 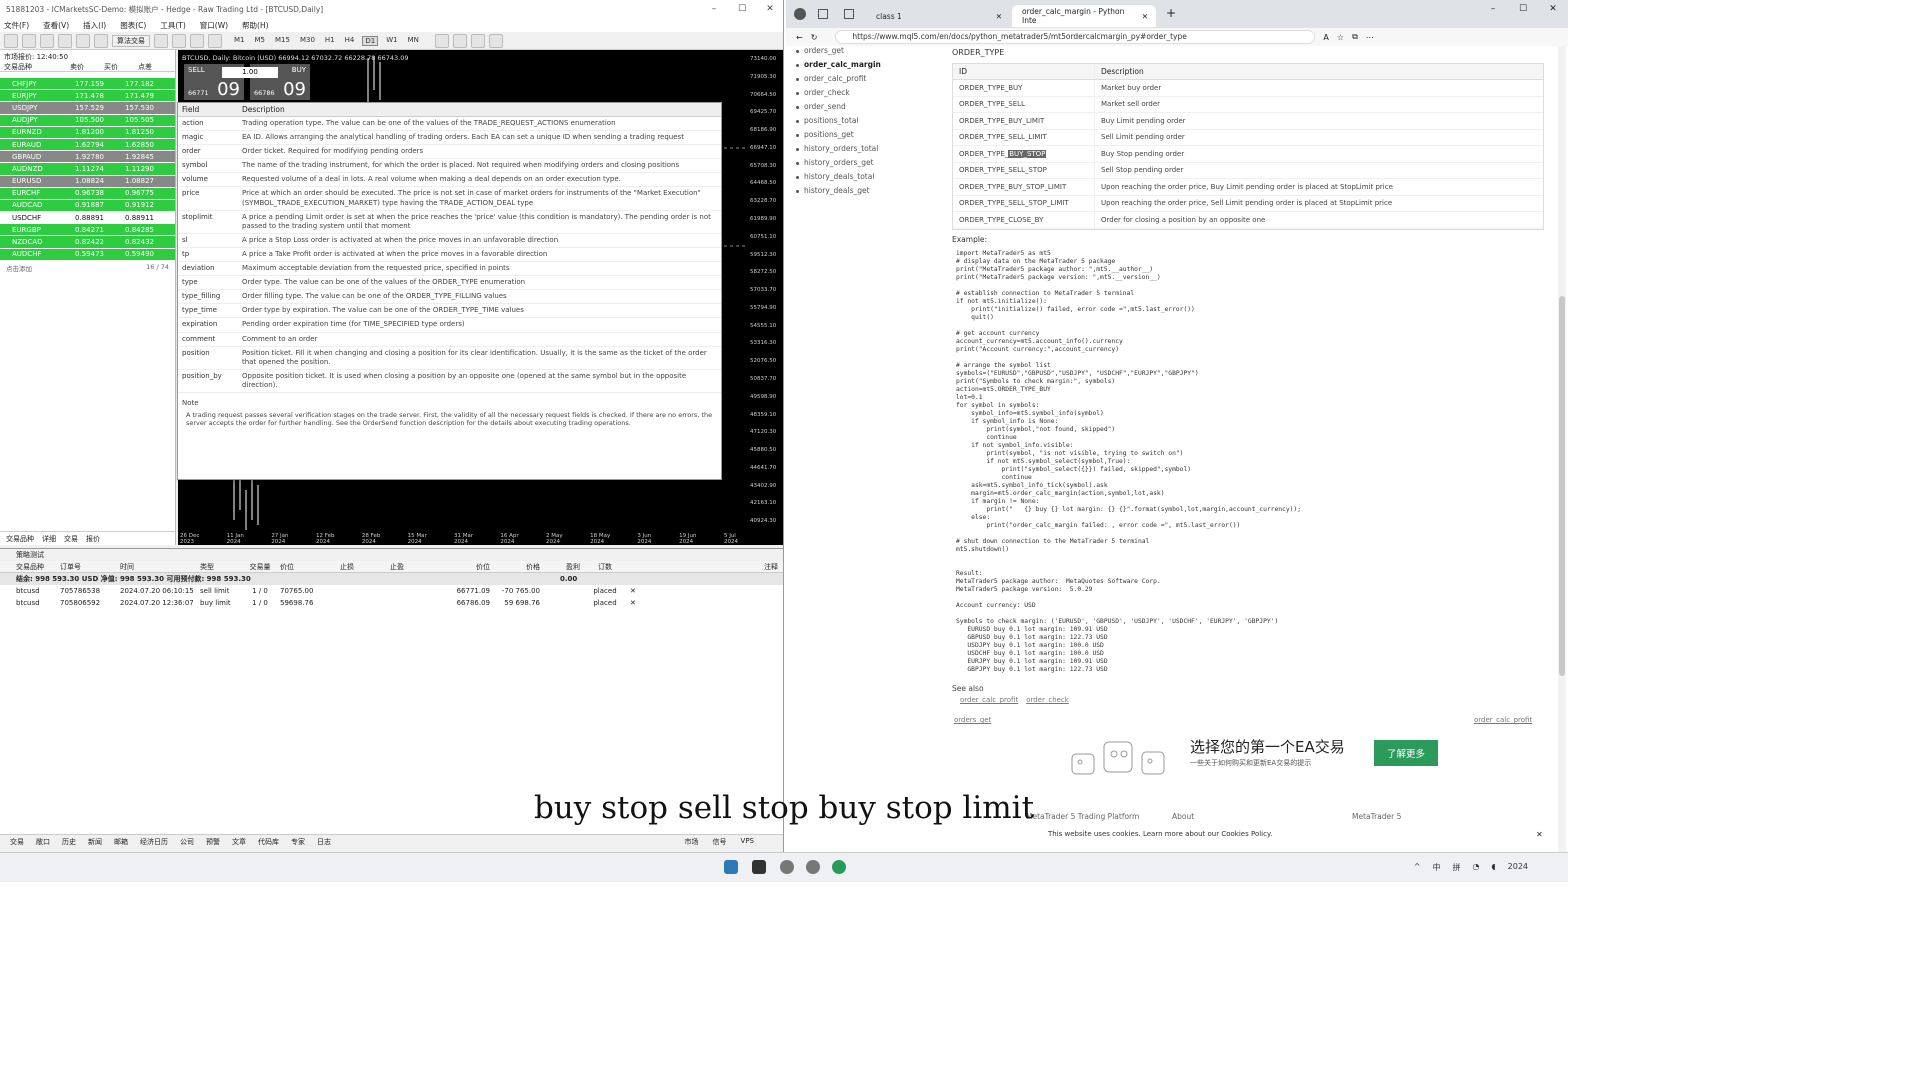 I want to click on mt5-app-icon, so click(x=787, y=867).